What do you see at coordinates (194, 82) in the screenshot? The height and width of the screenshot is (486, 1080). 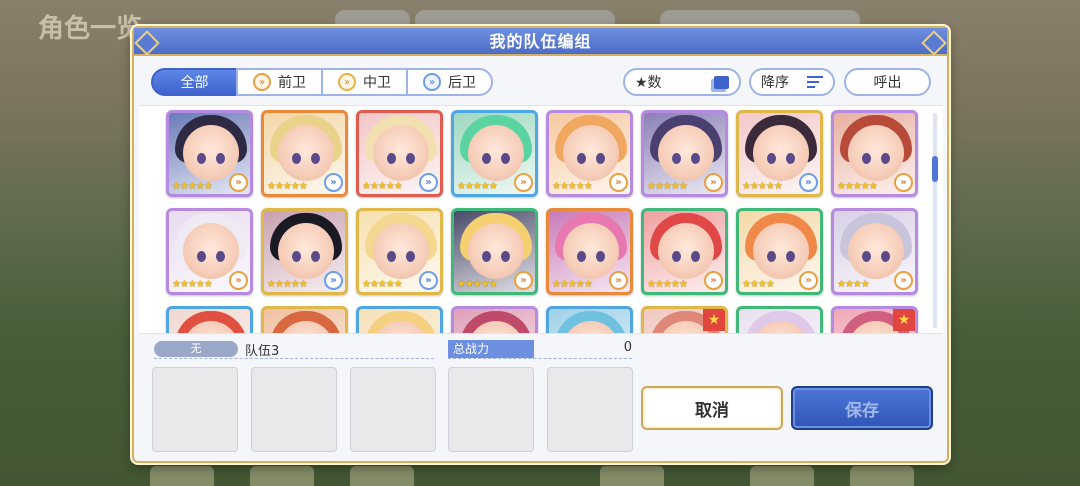 I see `filter-tab-0: 全部` at bounding box center [194, 82].